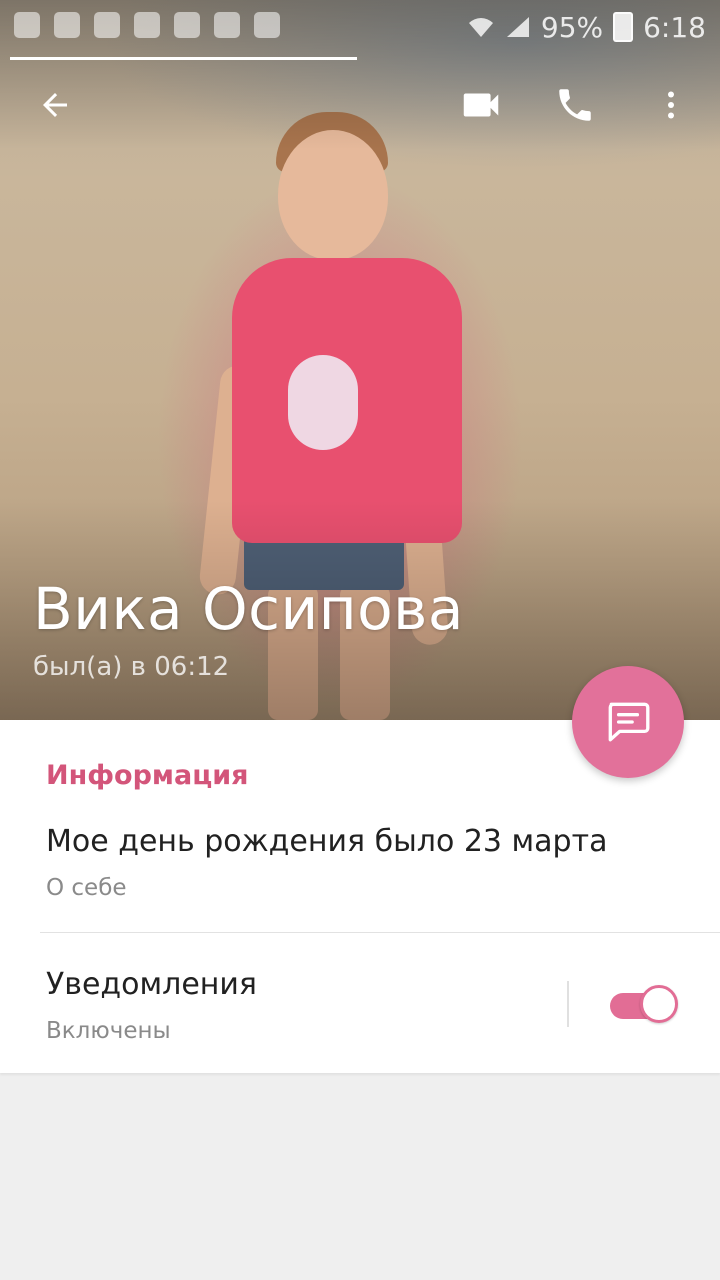  Describe the element at coordinates (248, 609) in the screenshot. I see `contact-name: Вика Осипова` at that location.